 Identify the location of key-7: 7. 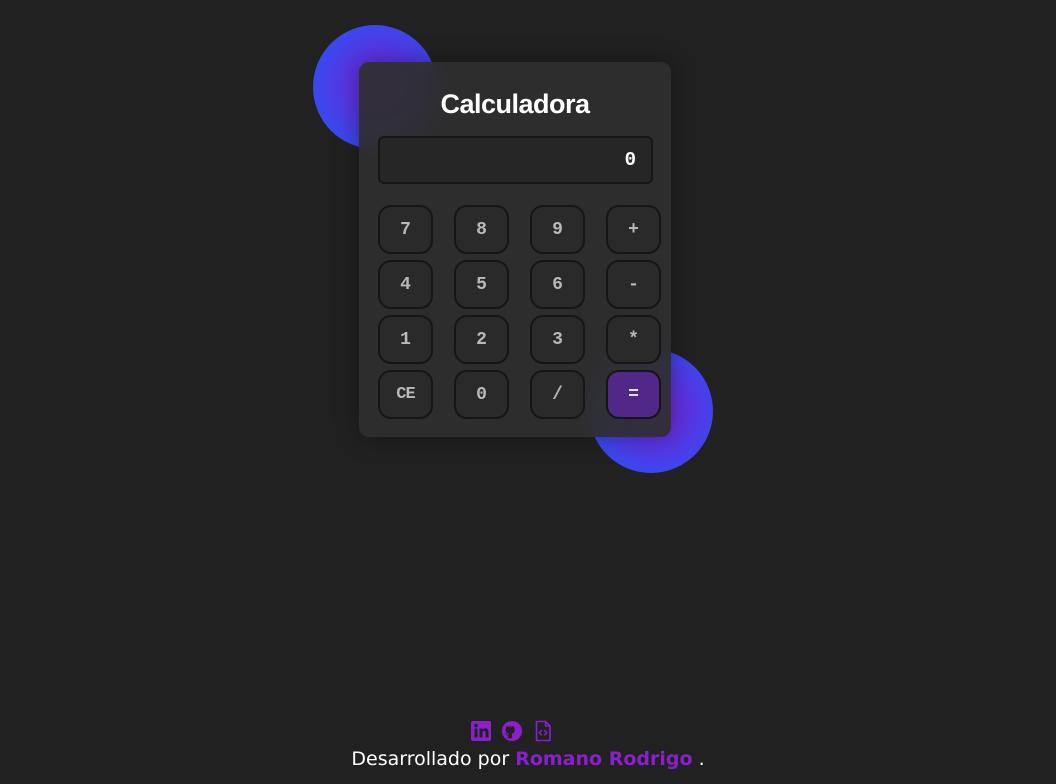
(405, 229).